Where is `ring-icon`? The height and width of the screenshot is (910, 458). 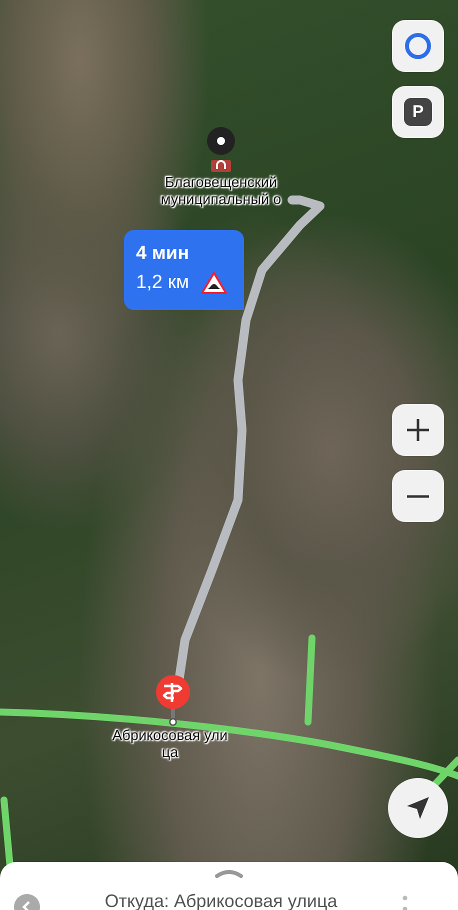
ring-icon is located at coordinates (418, 46).